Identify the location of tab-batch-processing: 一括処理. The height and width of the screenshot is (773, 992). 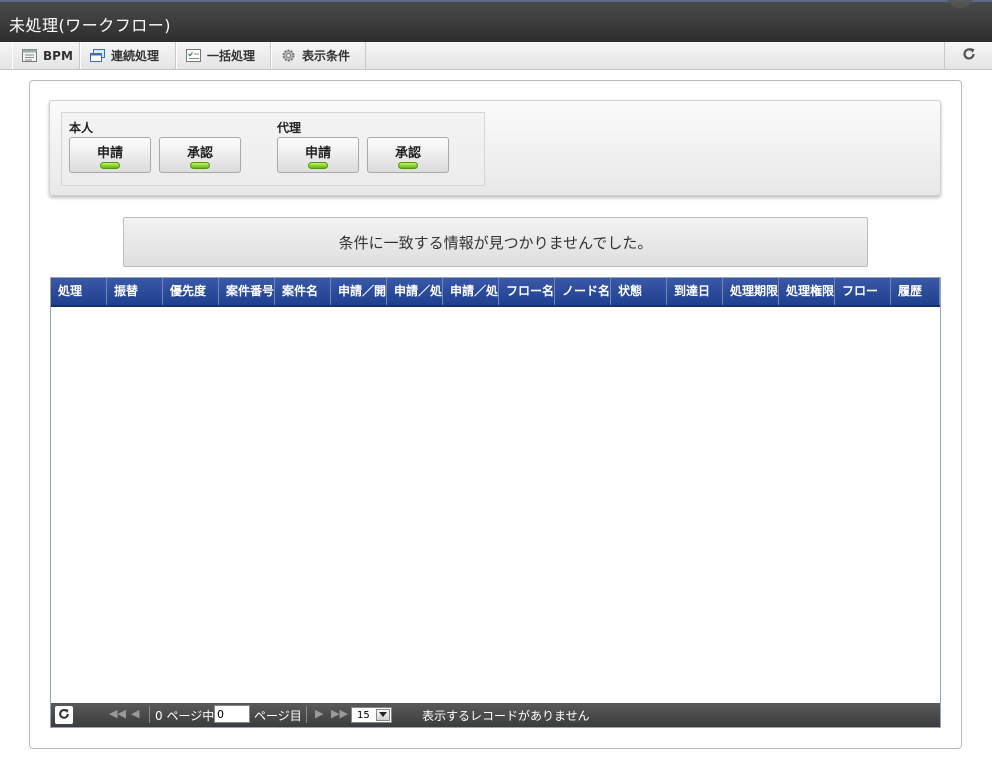
(223, 55).